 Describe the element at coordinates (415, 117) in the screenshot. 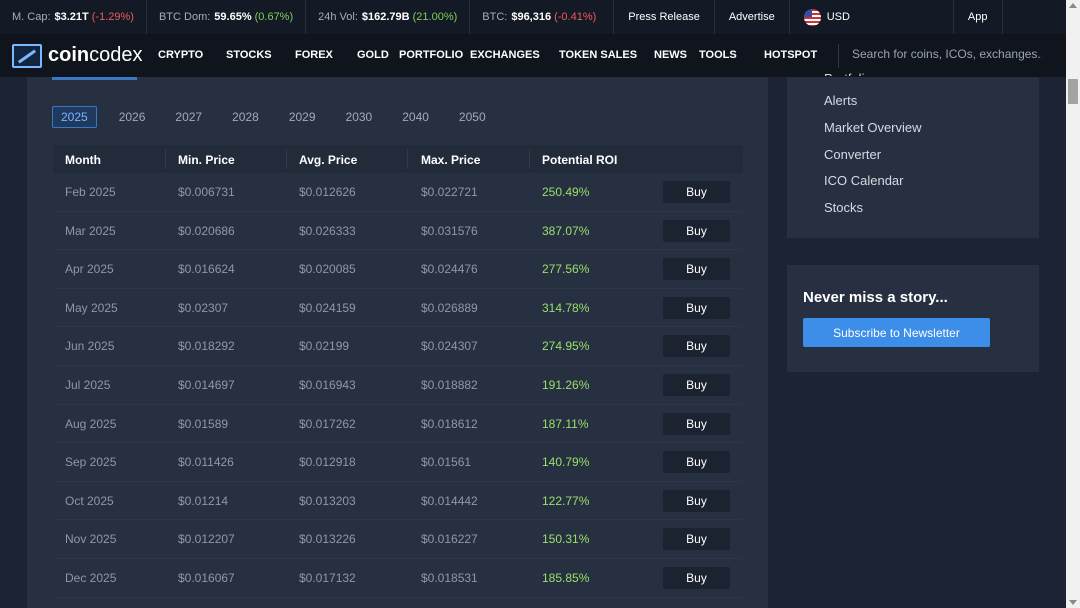

I see `year-tab-2040: 2040` at that location.